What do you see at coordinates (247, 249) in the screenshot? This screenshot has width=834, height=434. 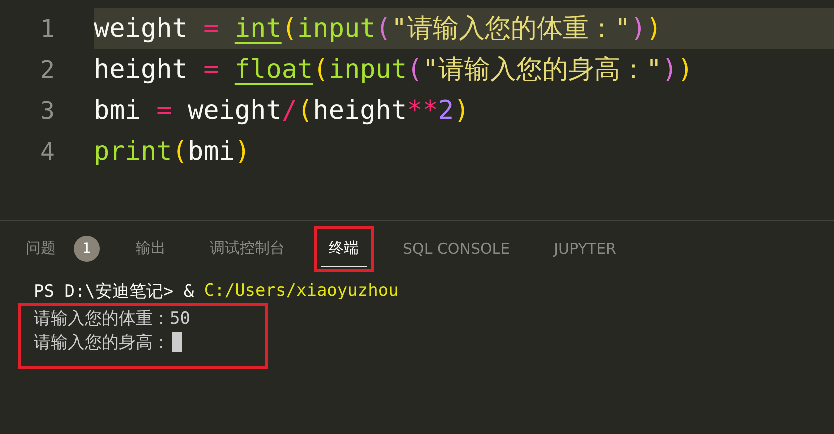 I see `panel-tab: 调试控制台` at bounding box center [247, 249].